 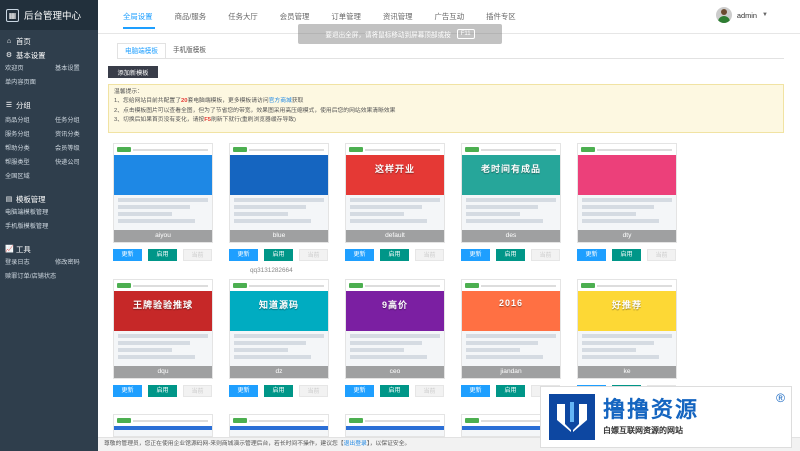 What do you see at coordinates (398, 16) in the screenshot?
I see `topnav-tab: 资讯管理` at bounding box center [398, 16].